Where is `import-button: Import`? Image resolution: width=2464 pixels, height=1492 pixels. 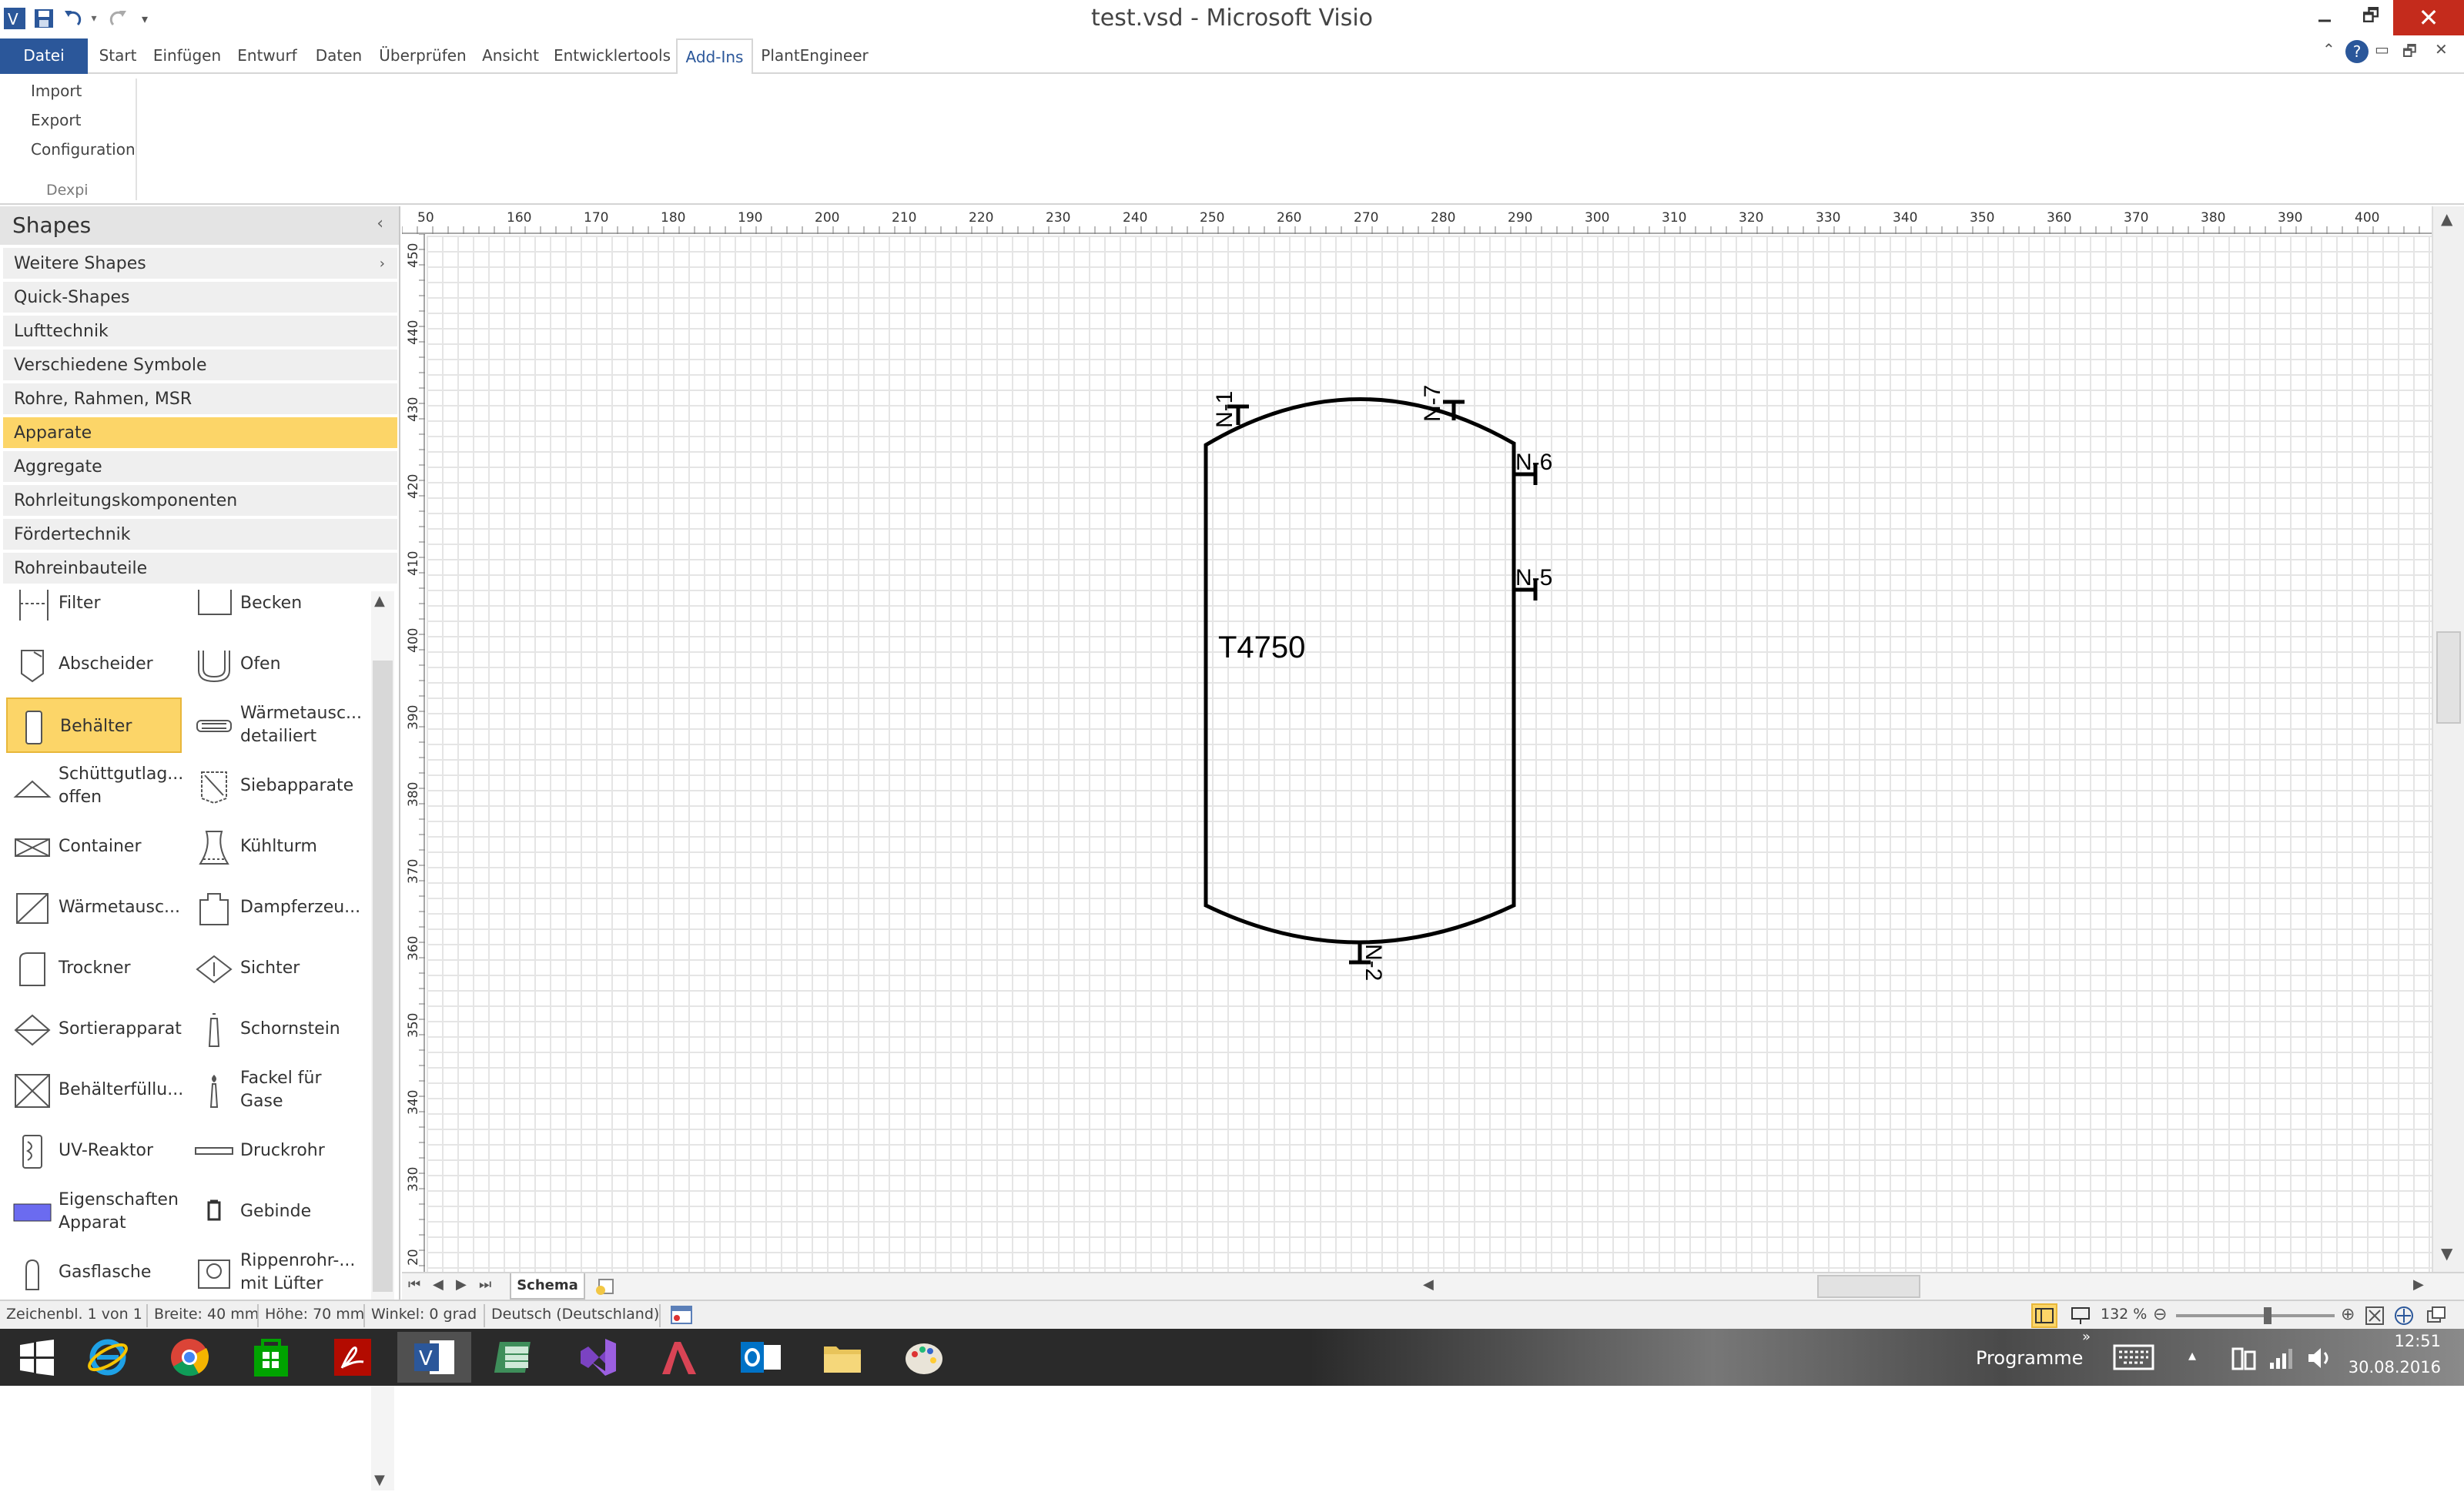
import-button: Import is located at coordinates (56, 91).